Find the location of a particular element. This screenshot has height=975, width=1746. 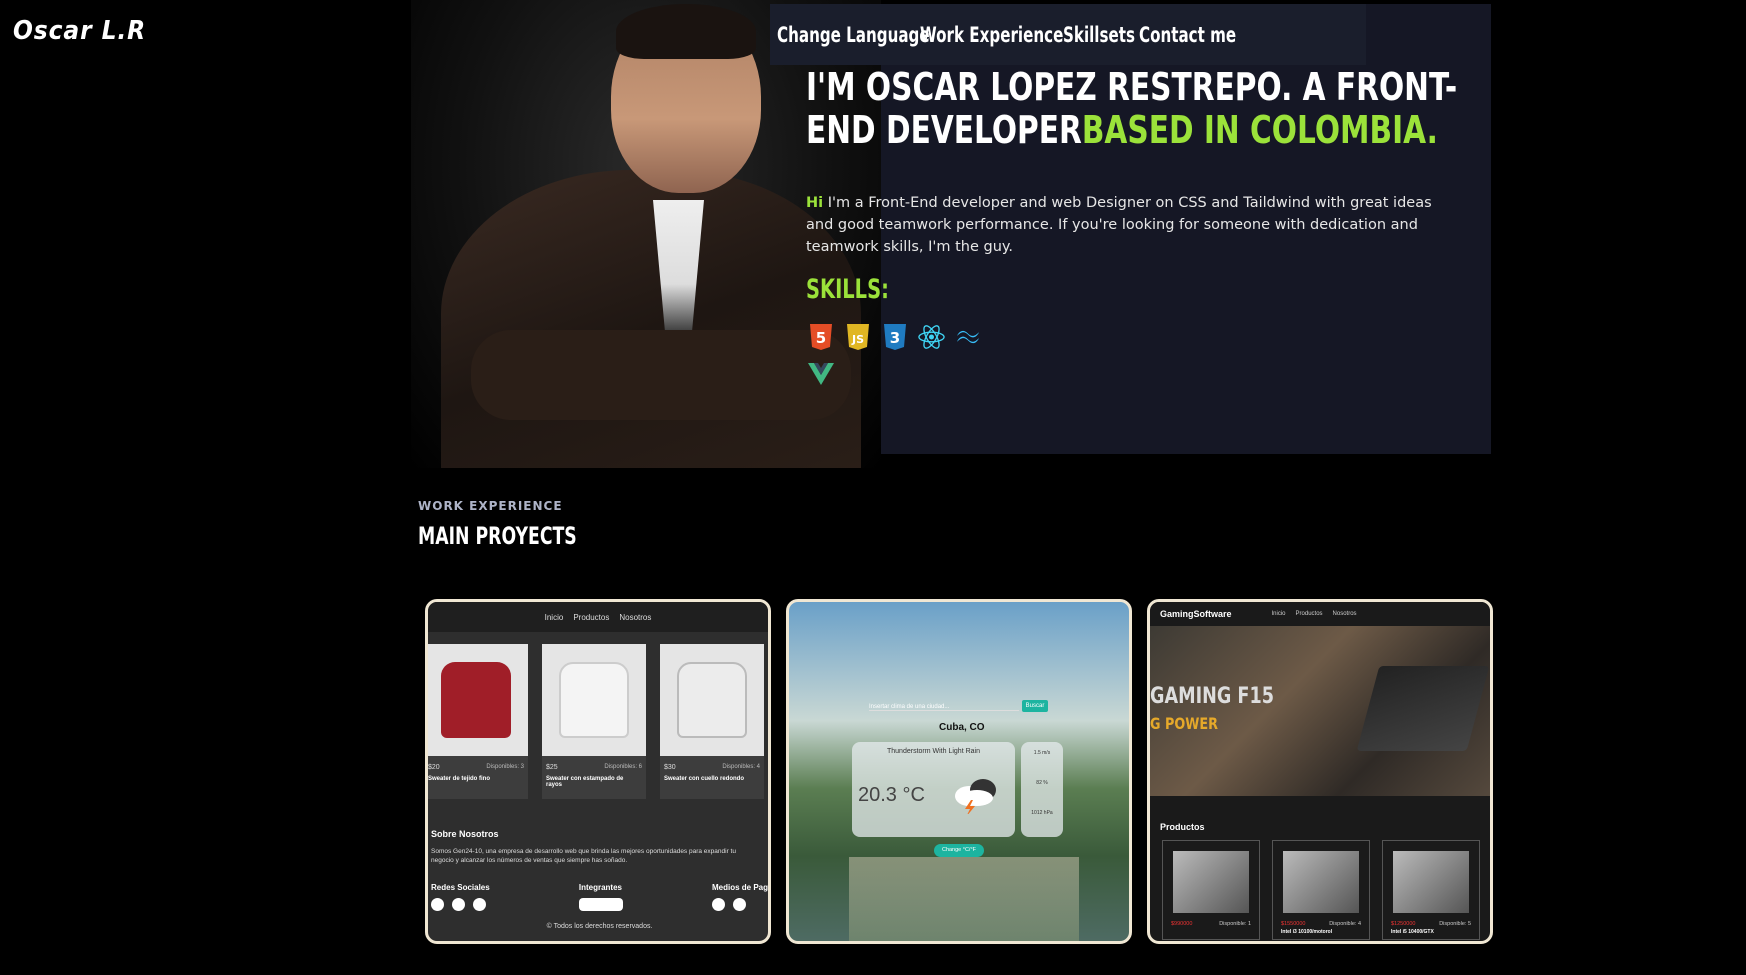

weather-search-button: Buscar is located at coordinates (1035, 706).